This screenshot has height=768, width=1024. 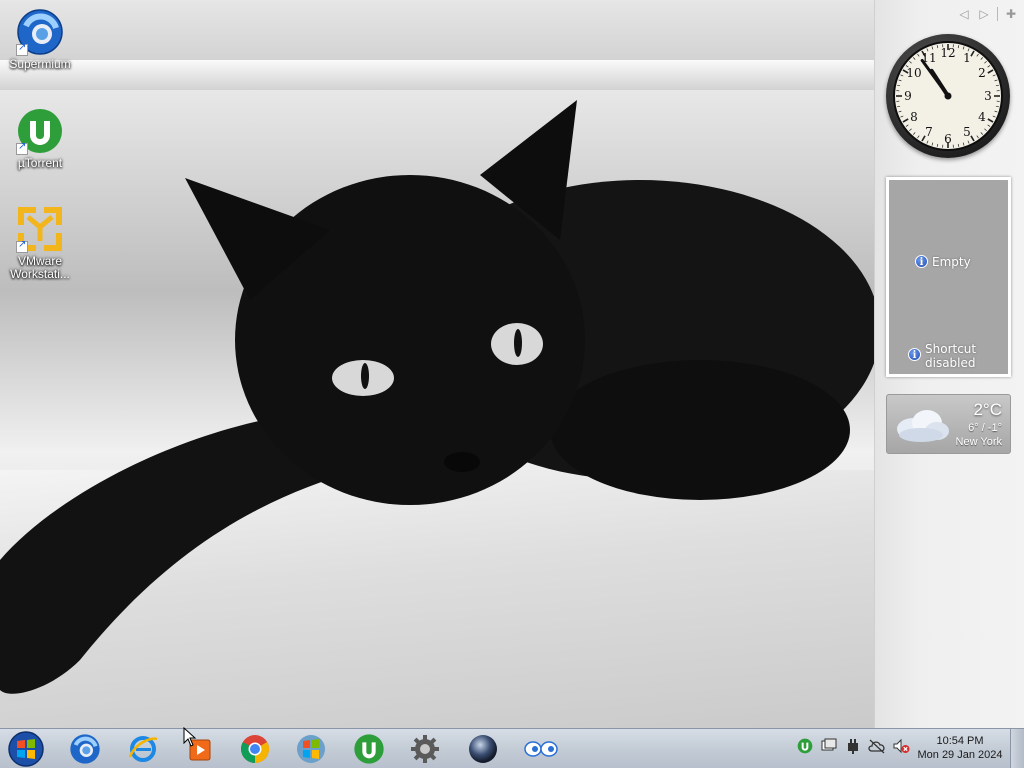 What do you see at coordinates (988, 96) in the screenshot?
I see `svg-text: 3` at bounding box center [988, 96].